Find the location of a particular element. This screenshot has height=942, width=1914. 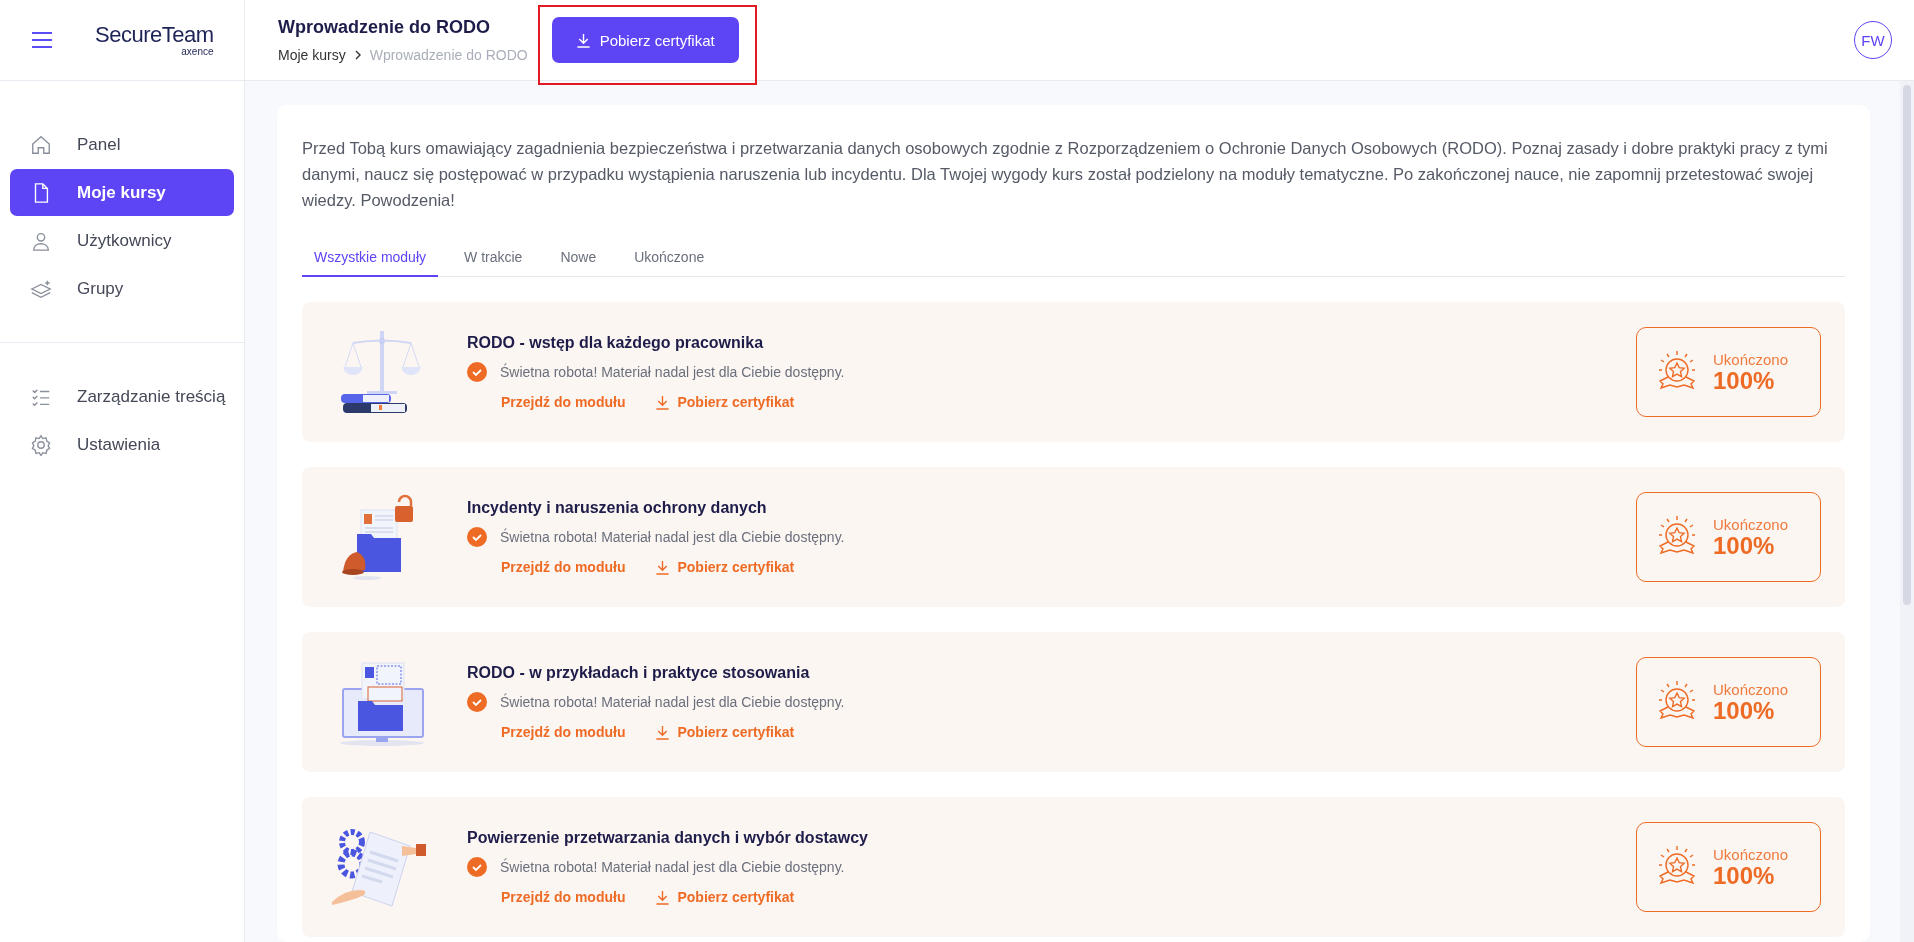

scrollbar is located at coordinates (1907, 511).